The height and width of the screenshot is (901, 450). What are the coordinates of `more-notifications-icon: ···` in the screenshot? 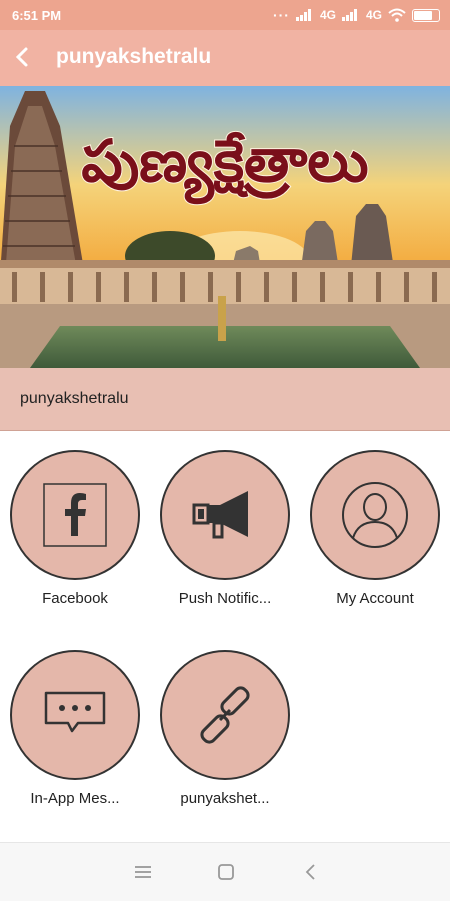 It's located at (281, 15).